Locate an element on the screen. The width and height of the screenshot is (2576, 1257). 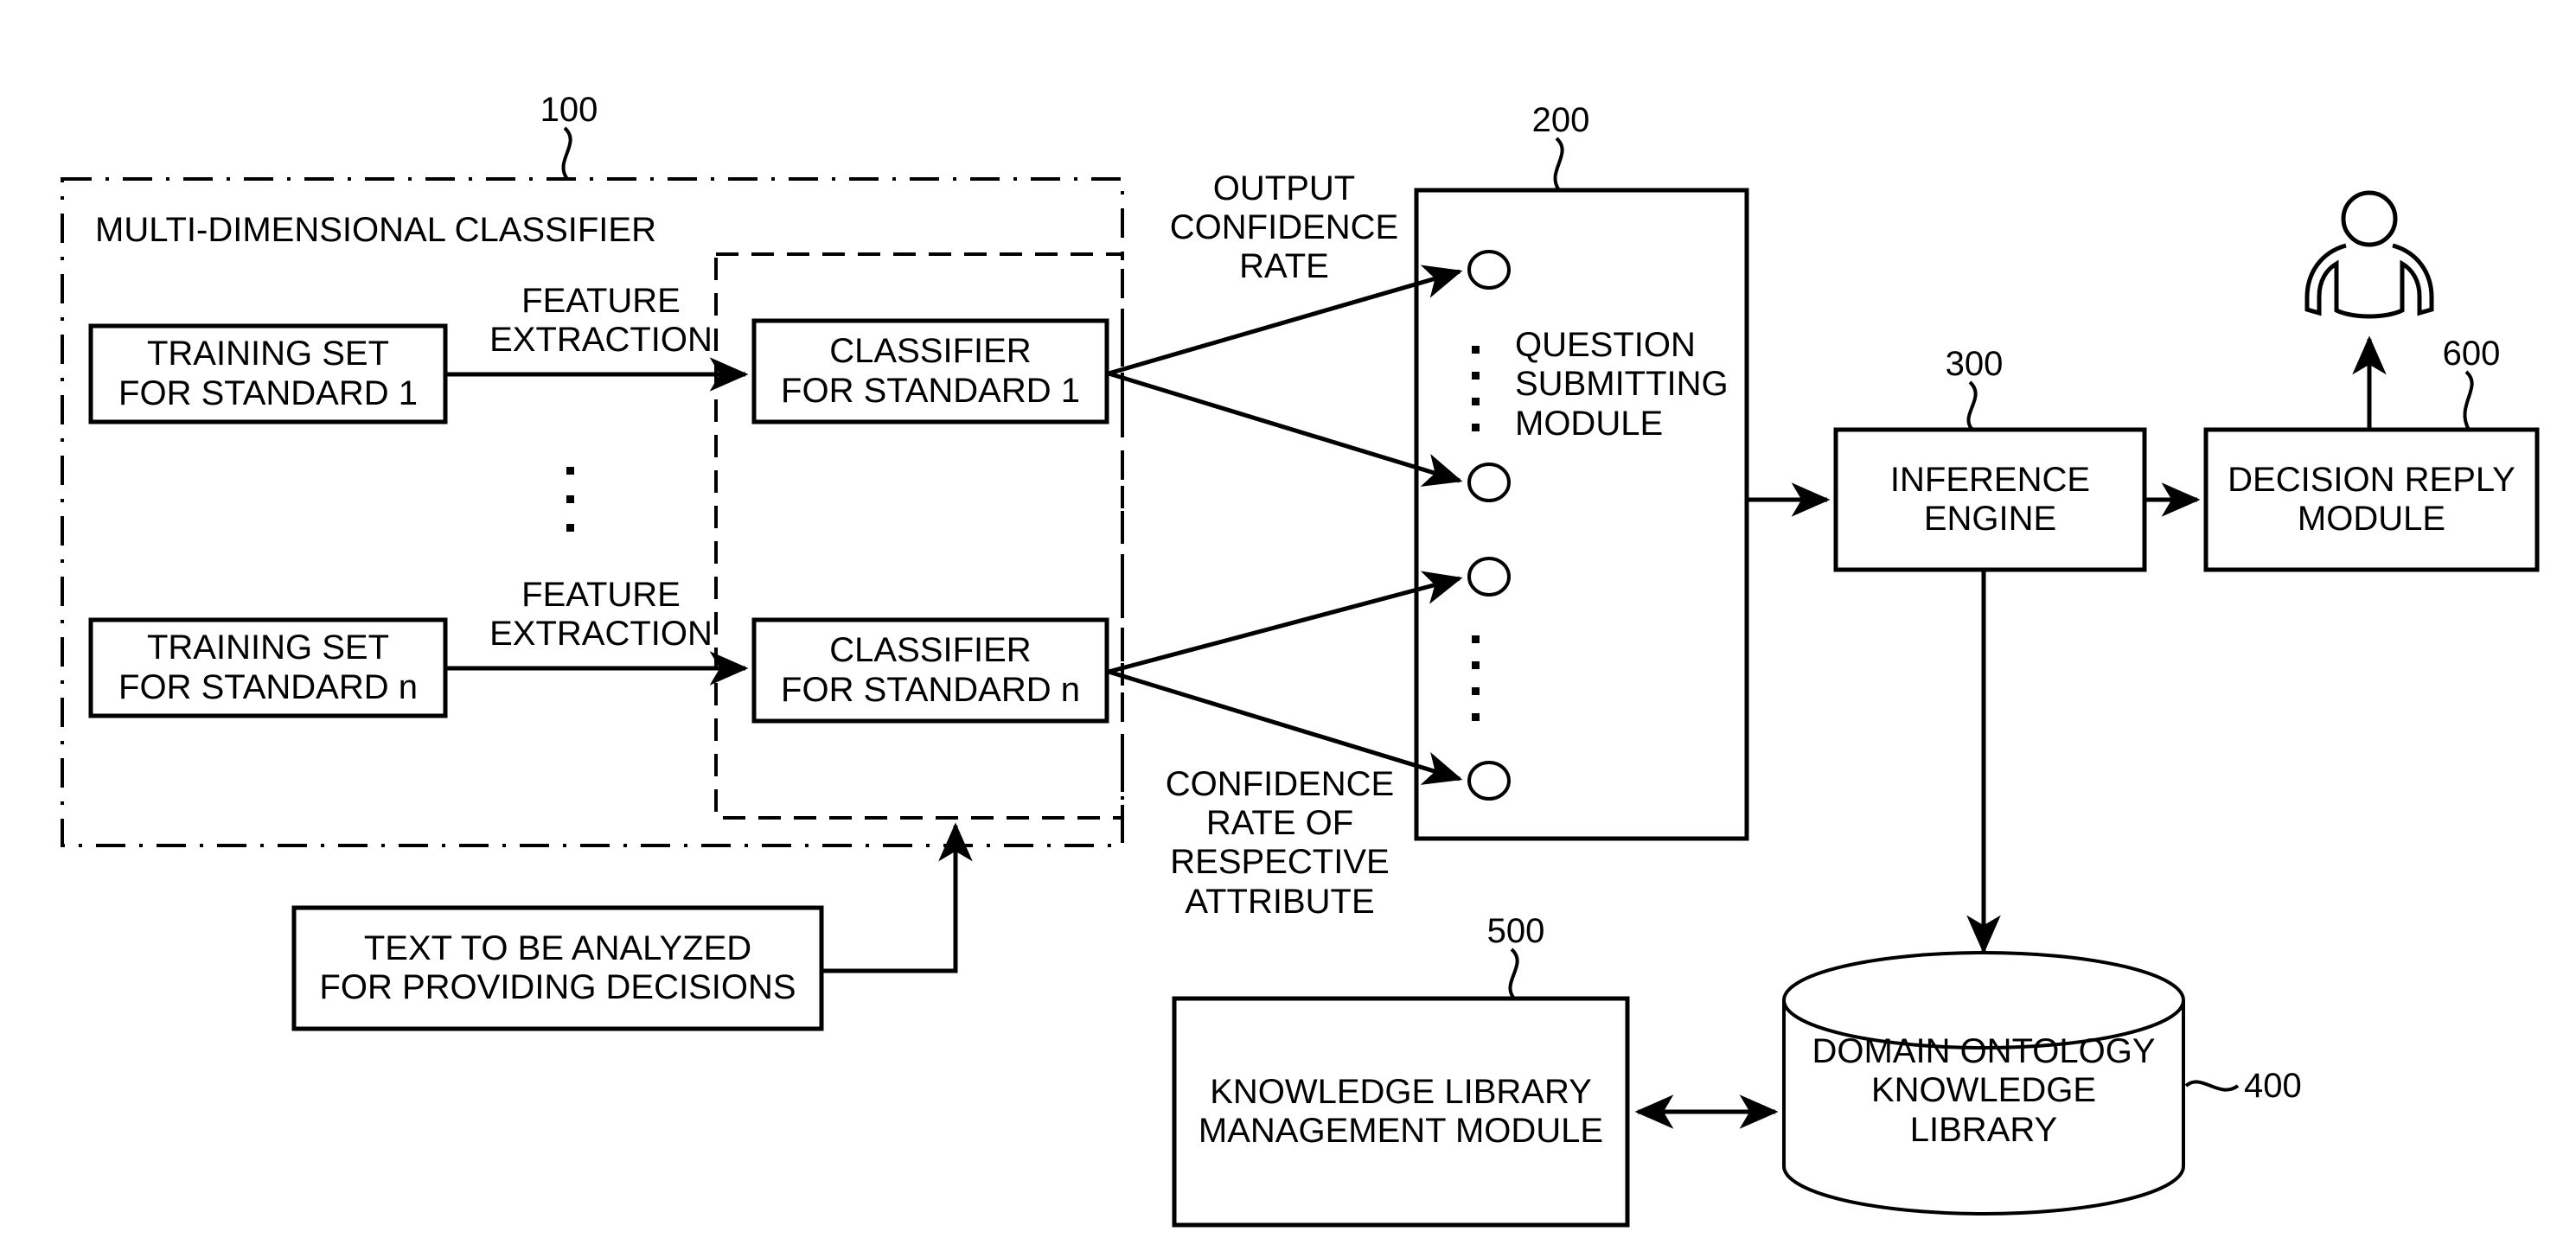
ref-numeral-300: 300 is located at coordinates (1974, 364).